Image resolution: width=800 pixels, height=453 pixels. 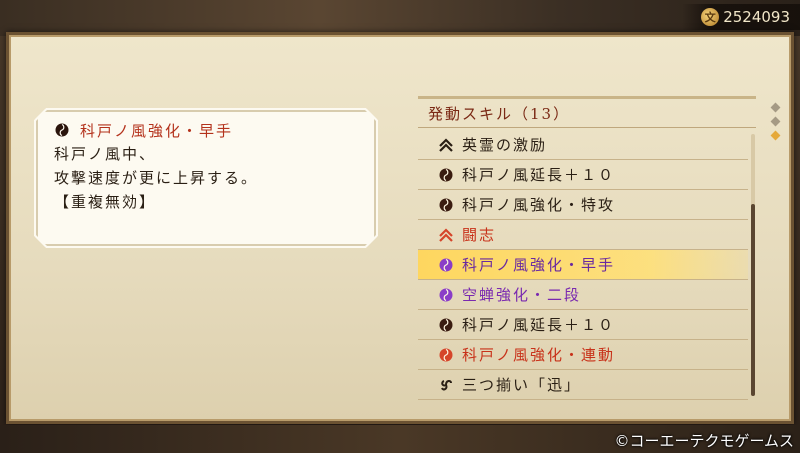 What do you see at coordinates (704, 441) in the screenshot?
I see `copyright-notice: ©コーエーテクモゲームス` at bounding box center [704, 441].